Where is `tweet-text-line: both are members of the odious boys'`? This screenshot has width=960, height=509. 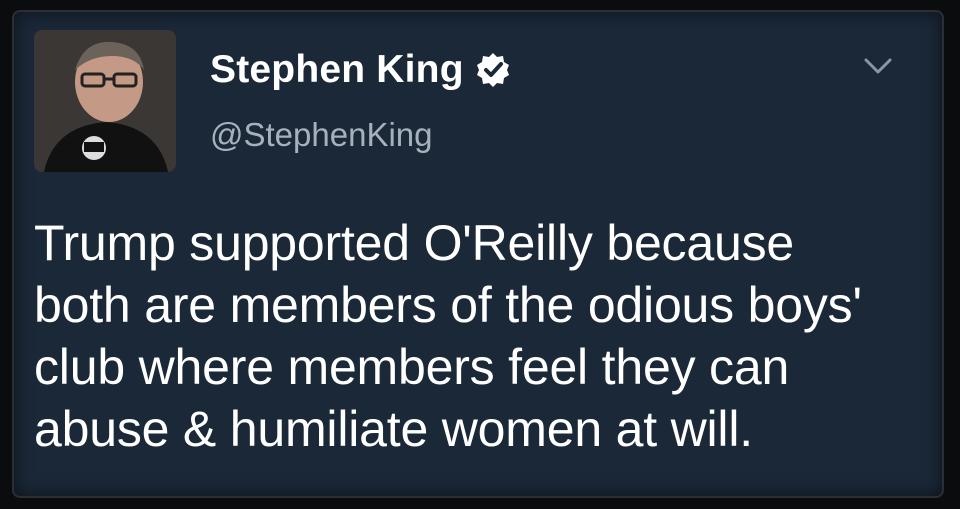 tweet-text-line: both are members of the odious boys' is located at coordinates (448, 305).